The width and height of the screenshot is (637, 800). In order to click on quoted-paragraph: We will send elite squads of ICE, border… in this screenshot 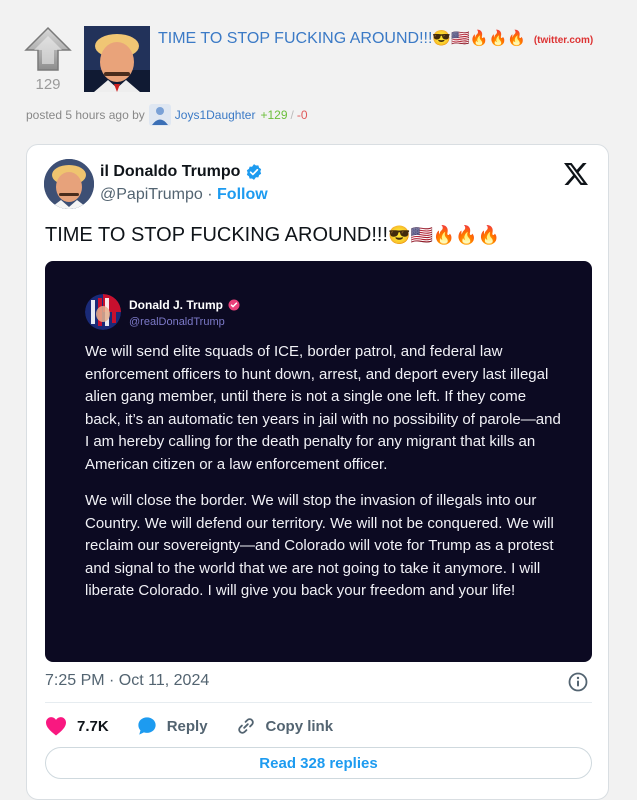, I will do `click(323, 408)`.